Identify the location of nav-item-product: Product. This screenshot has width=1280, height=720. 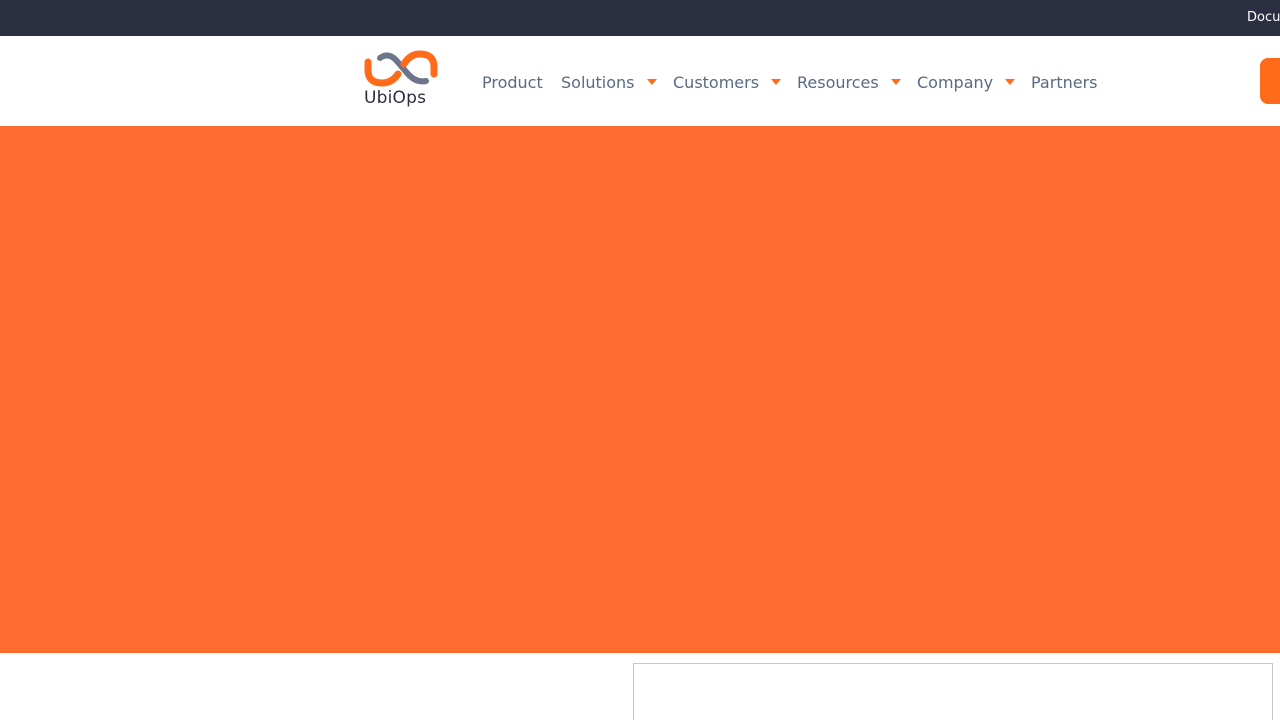
(512, 82).